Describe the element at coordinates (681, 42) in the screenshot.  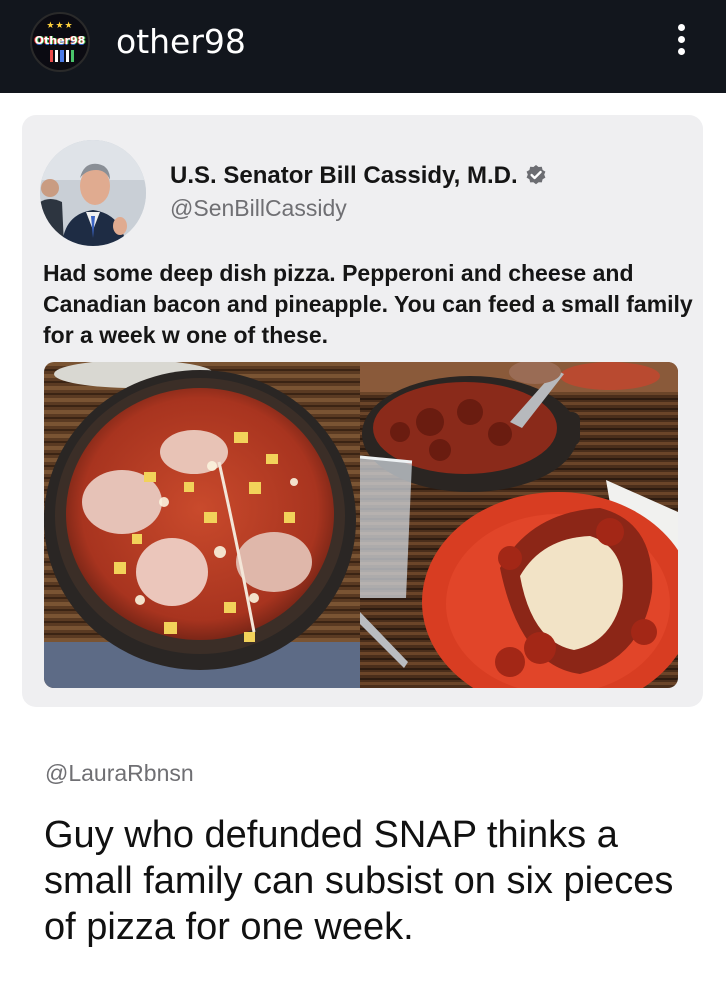
I see `more-options-icon` at that location.